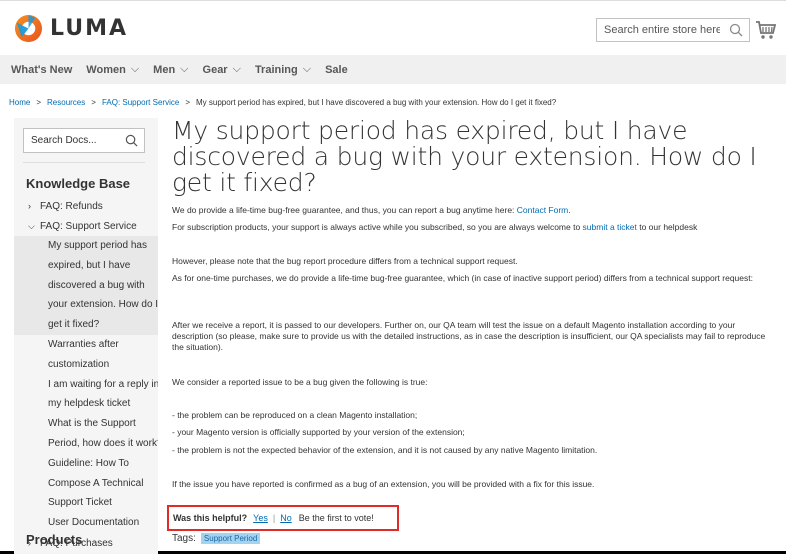 The width and height of the screenshot is (786, 554). What do you see at coordinates (543, 210) in the screenshot?
I see `contact-form-link: Contact Form` at bounding box center [543, 210].